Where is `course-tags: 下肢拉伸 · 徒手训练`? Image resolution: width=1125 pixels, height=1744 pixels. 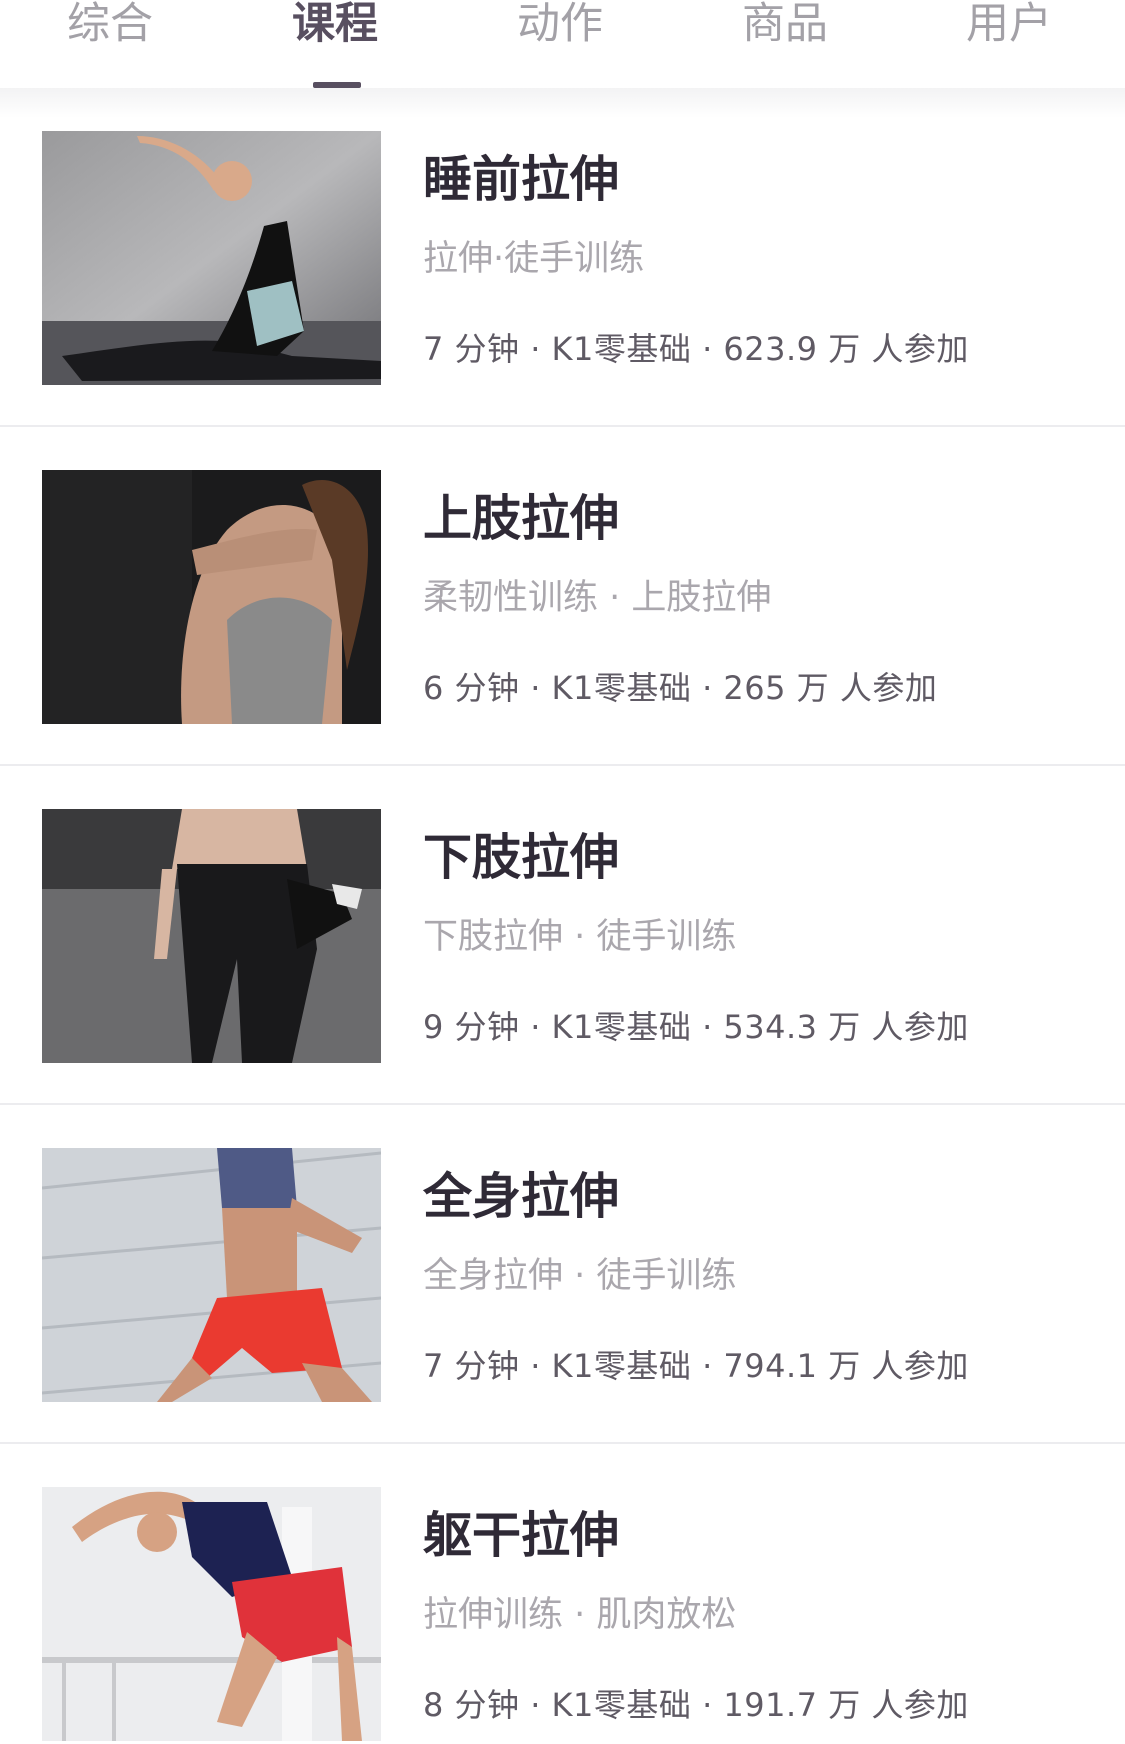
course-tags: 下肢拉伸 · 徒手训练 is located at coordinates (580, 937).